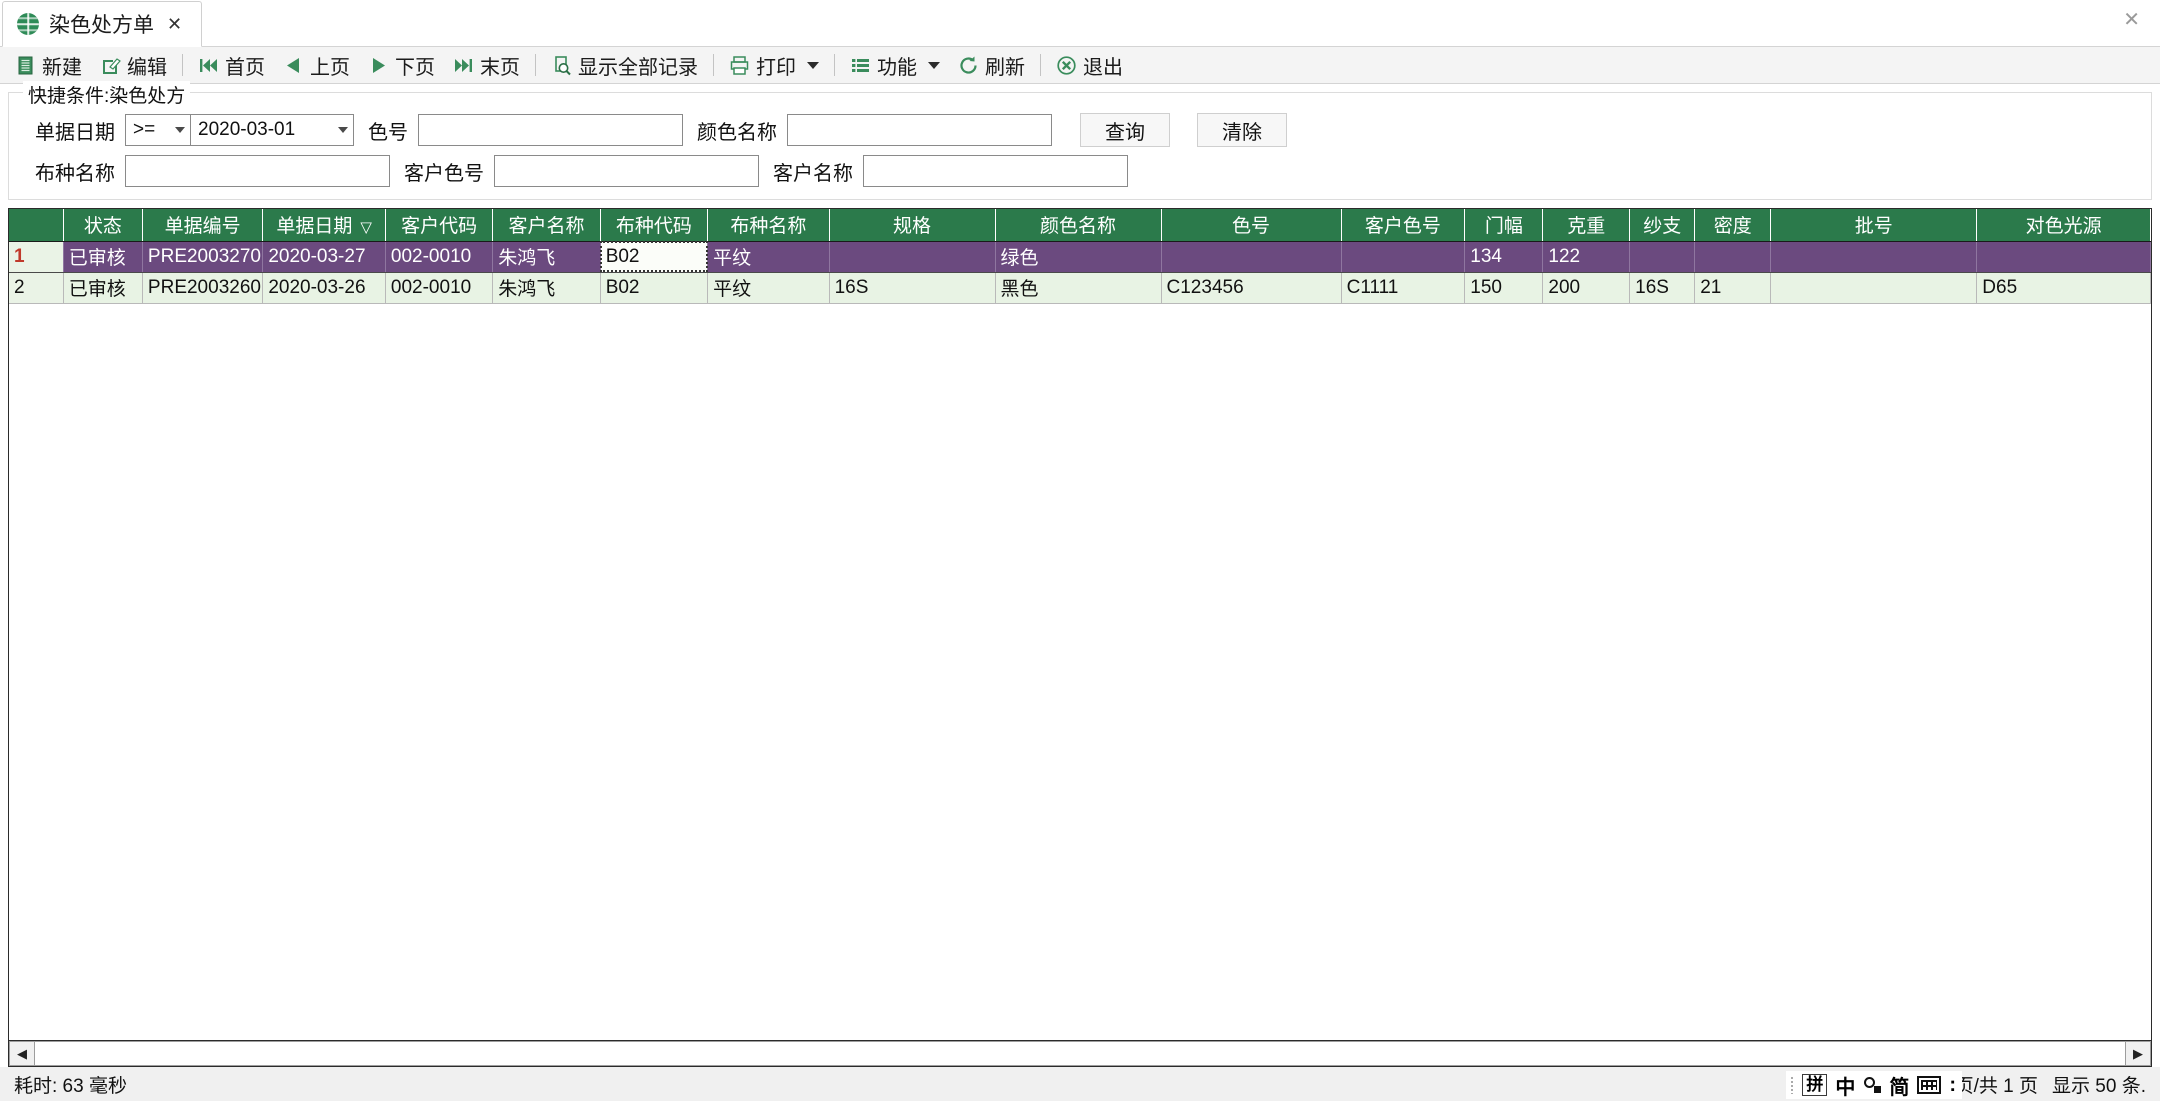  I want to click on table-cell: C123456, so click(1251, 288).